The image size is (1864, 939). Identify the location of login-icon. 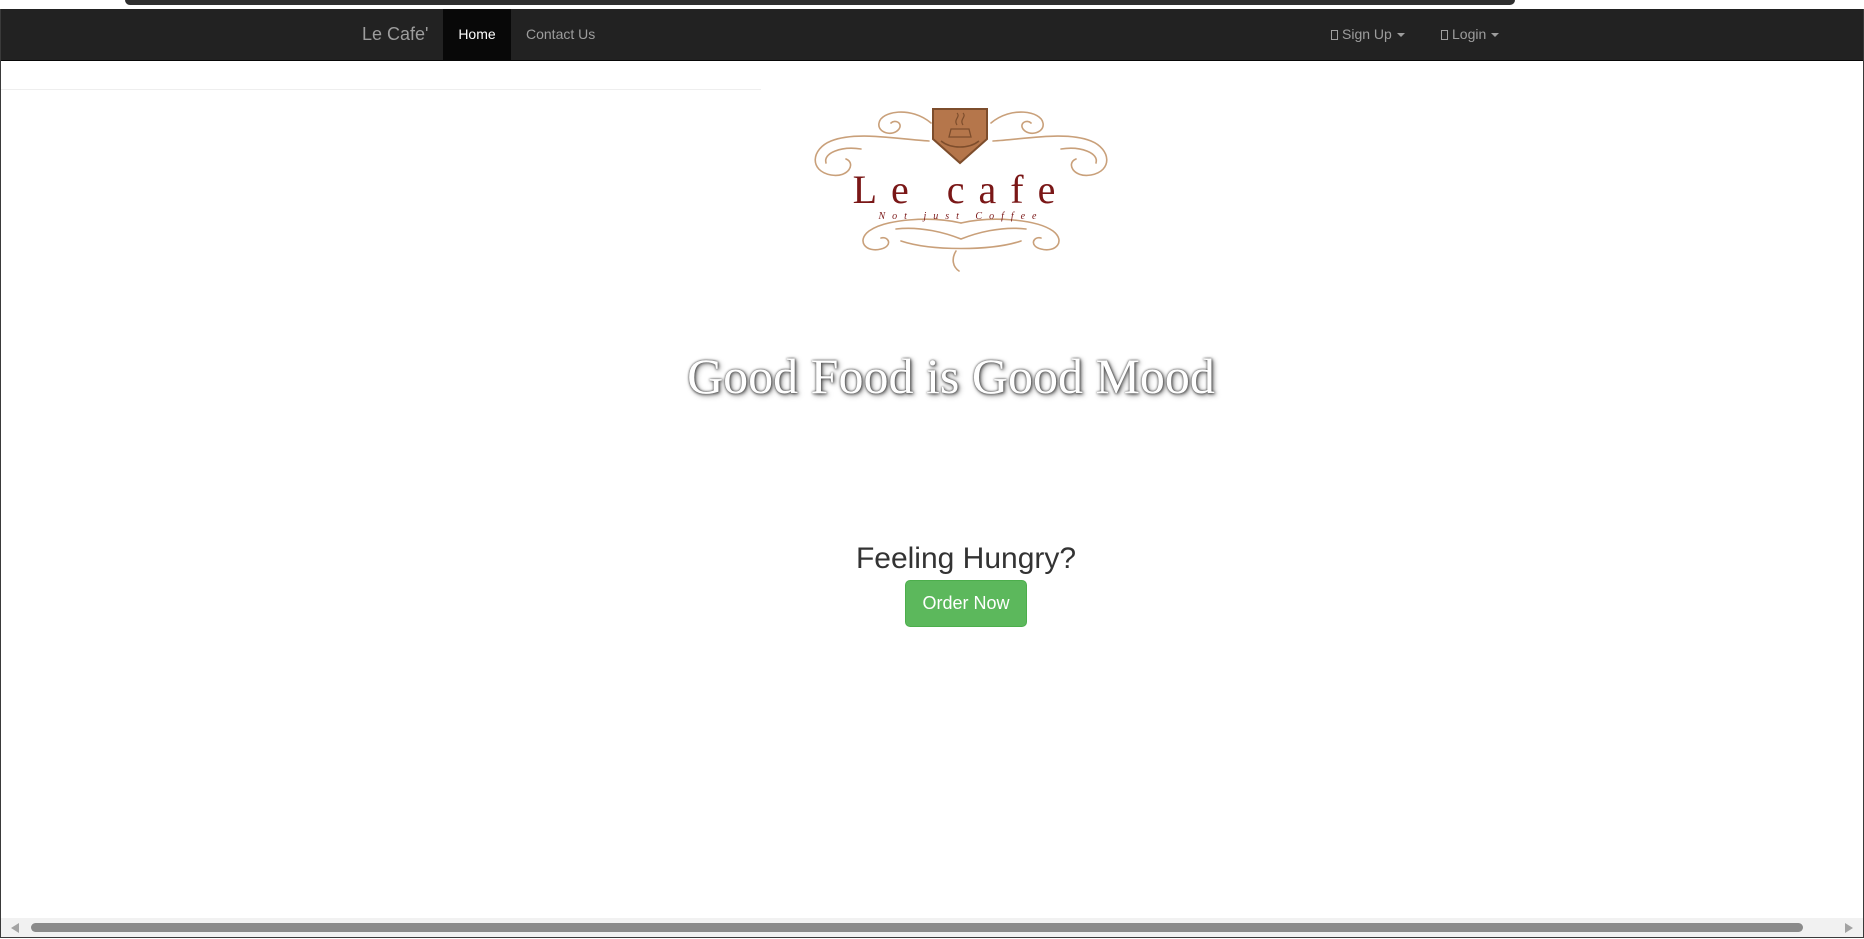
(1444, 35).